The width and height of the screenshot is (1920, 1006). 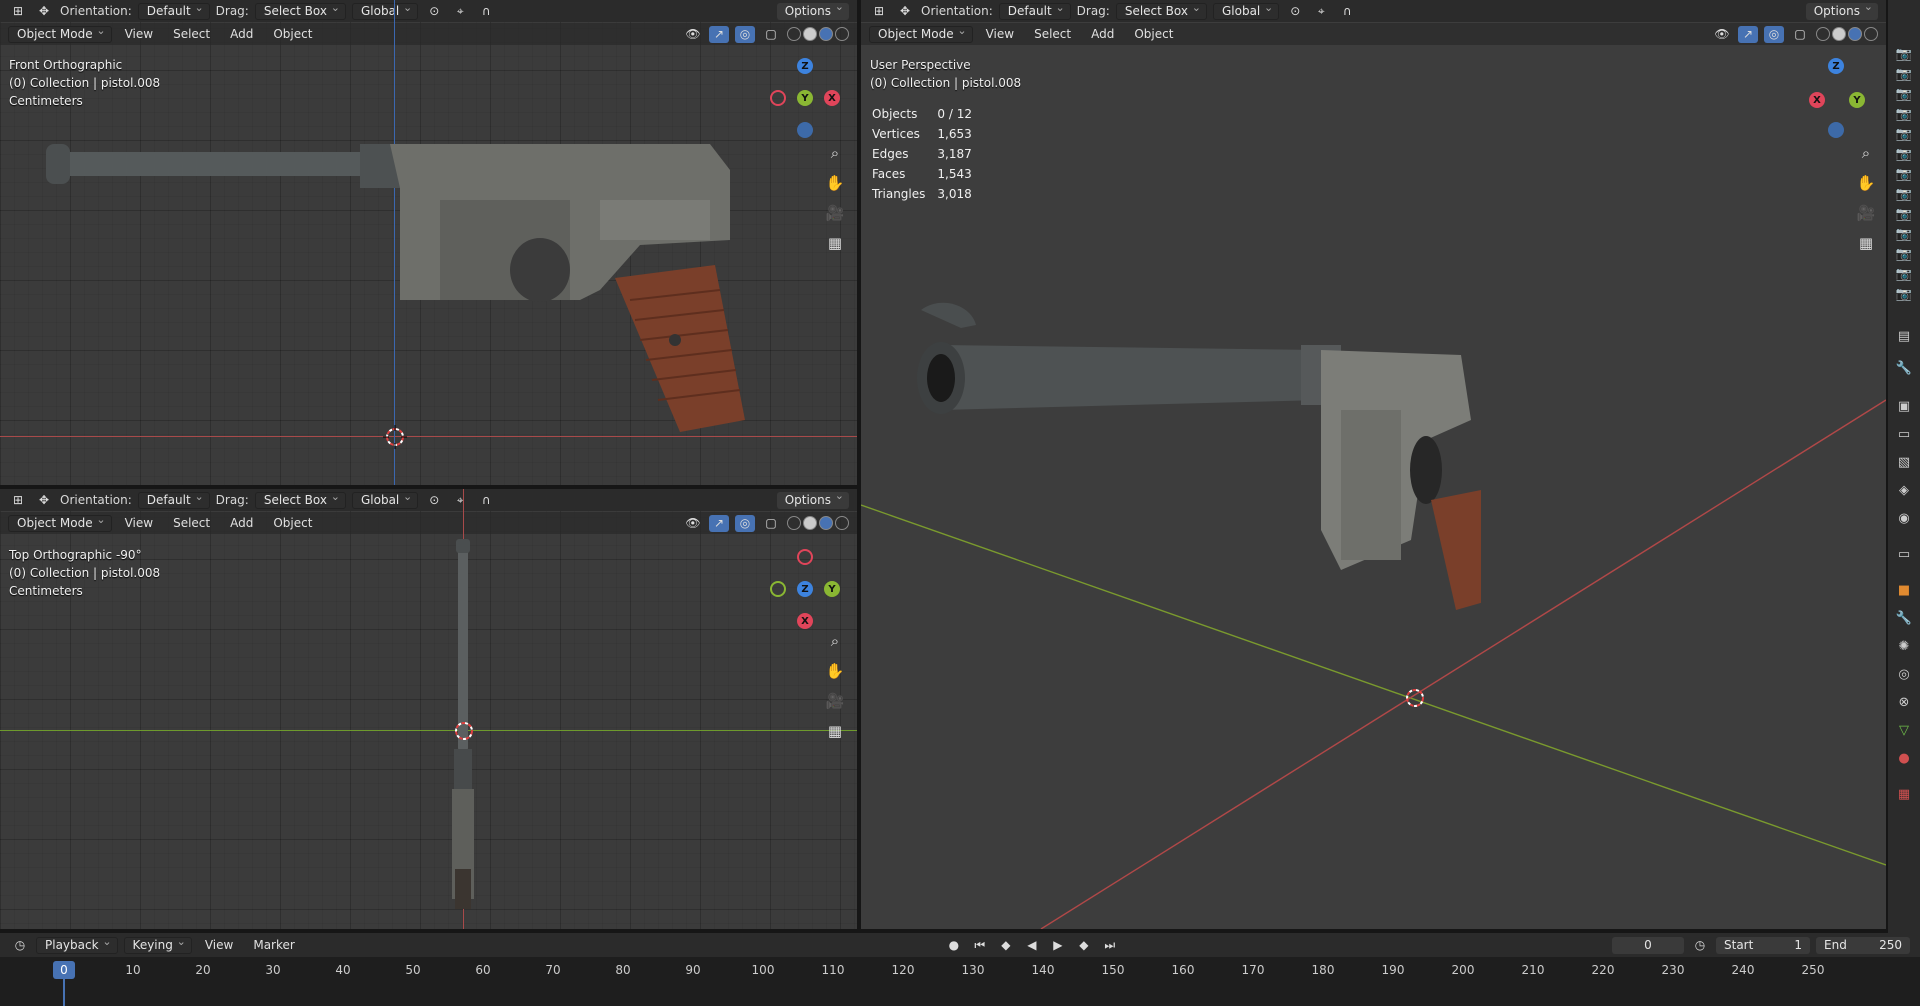 I want to click on jump-start-icon: ⏮, so click(x=980, y=945).